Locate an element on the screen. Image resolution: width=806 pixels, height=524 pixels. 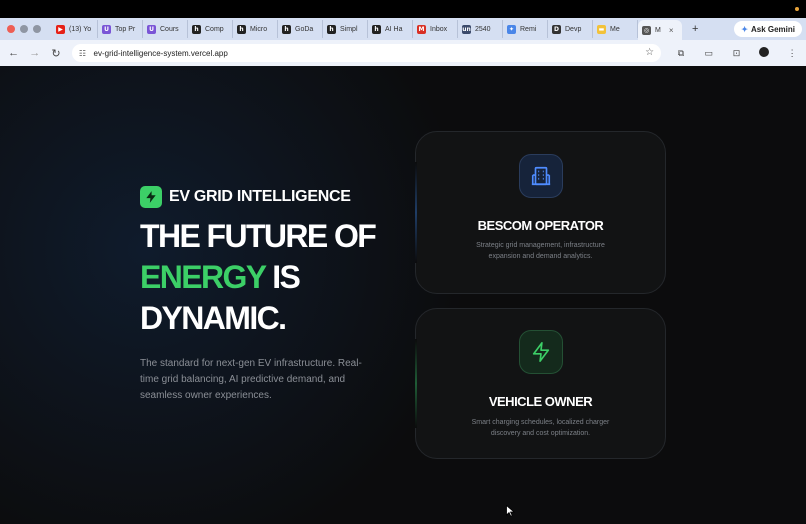
site-icon: ▬ is located at coordinates (601, 29).